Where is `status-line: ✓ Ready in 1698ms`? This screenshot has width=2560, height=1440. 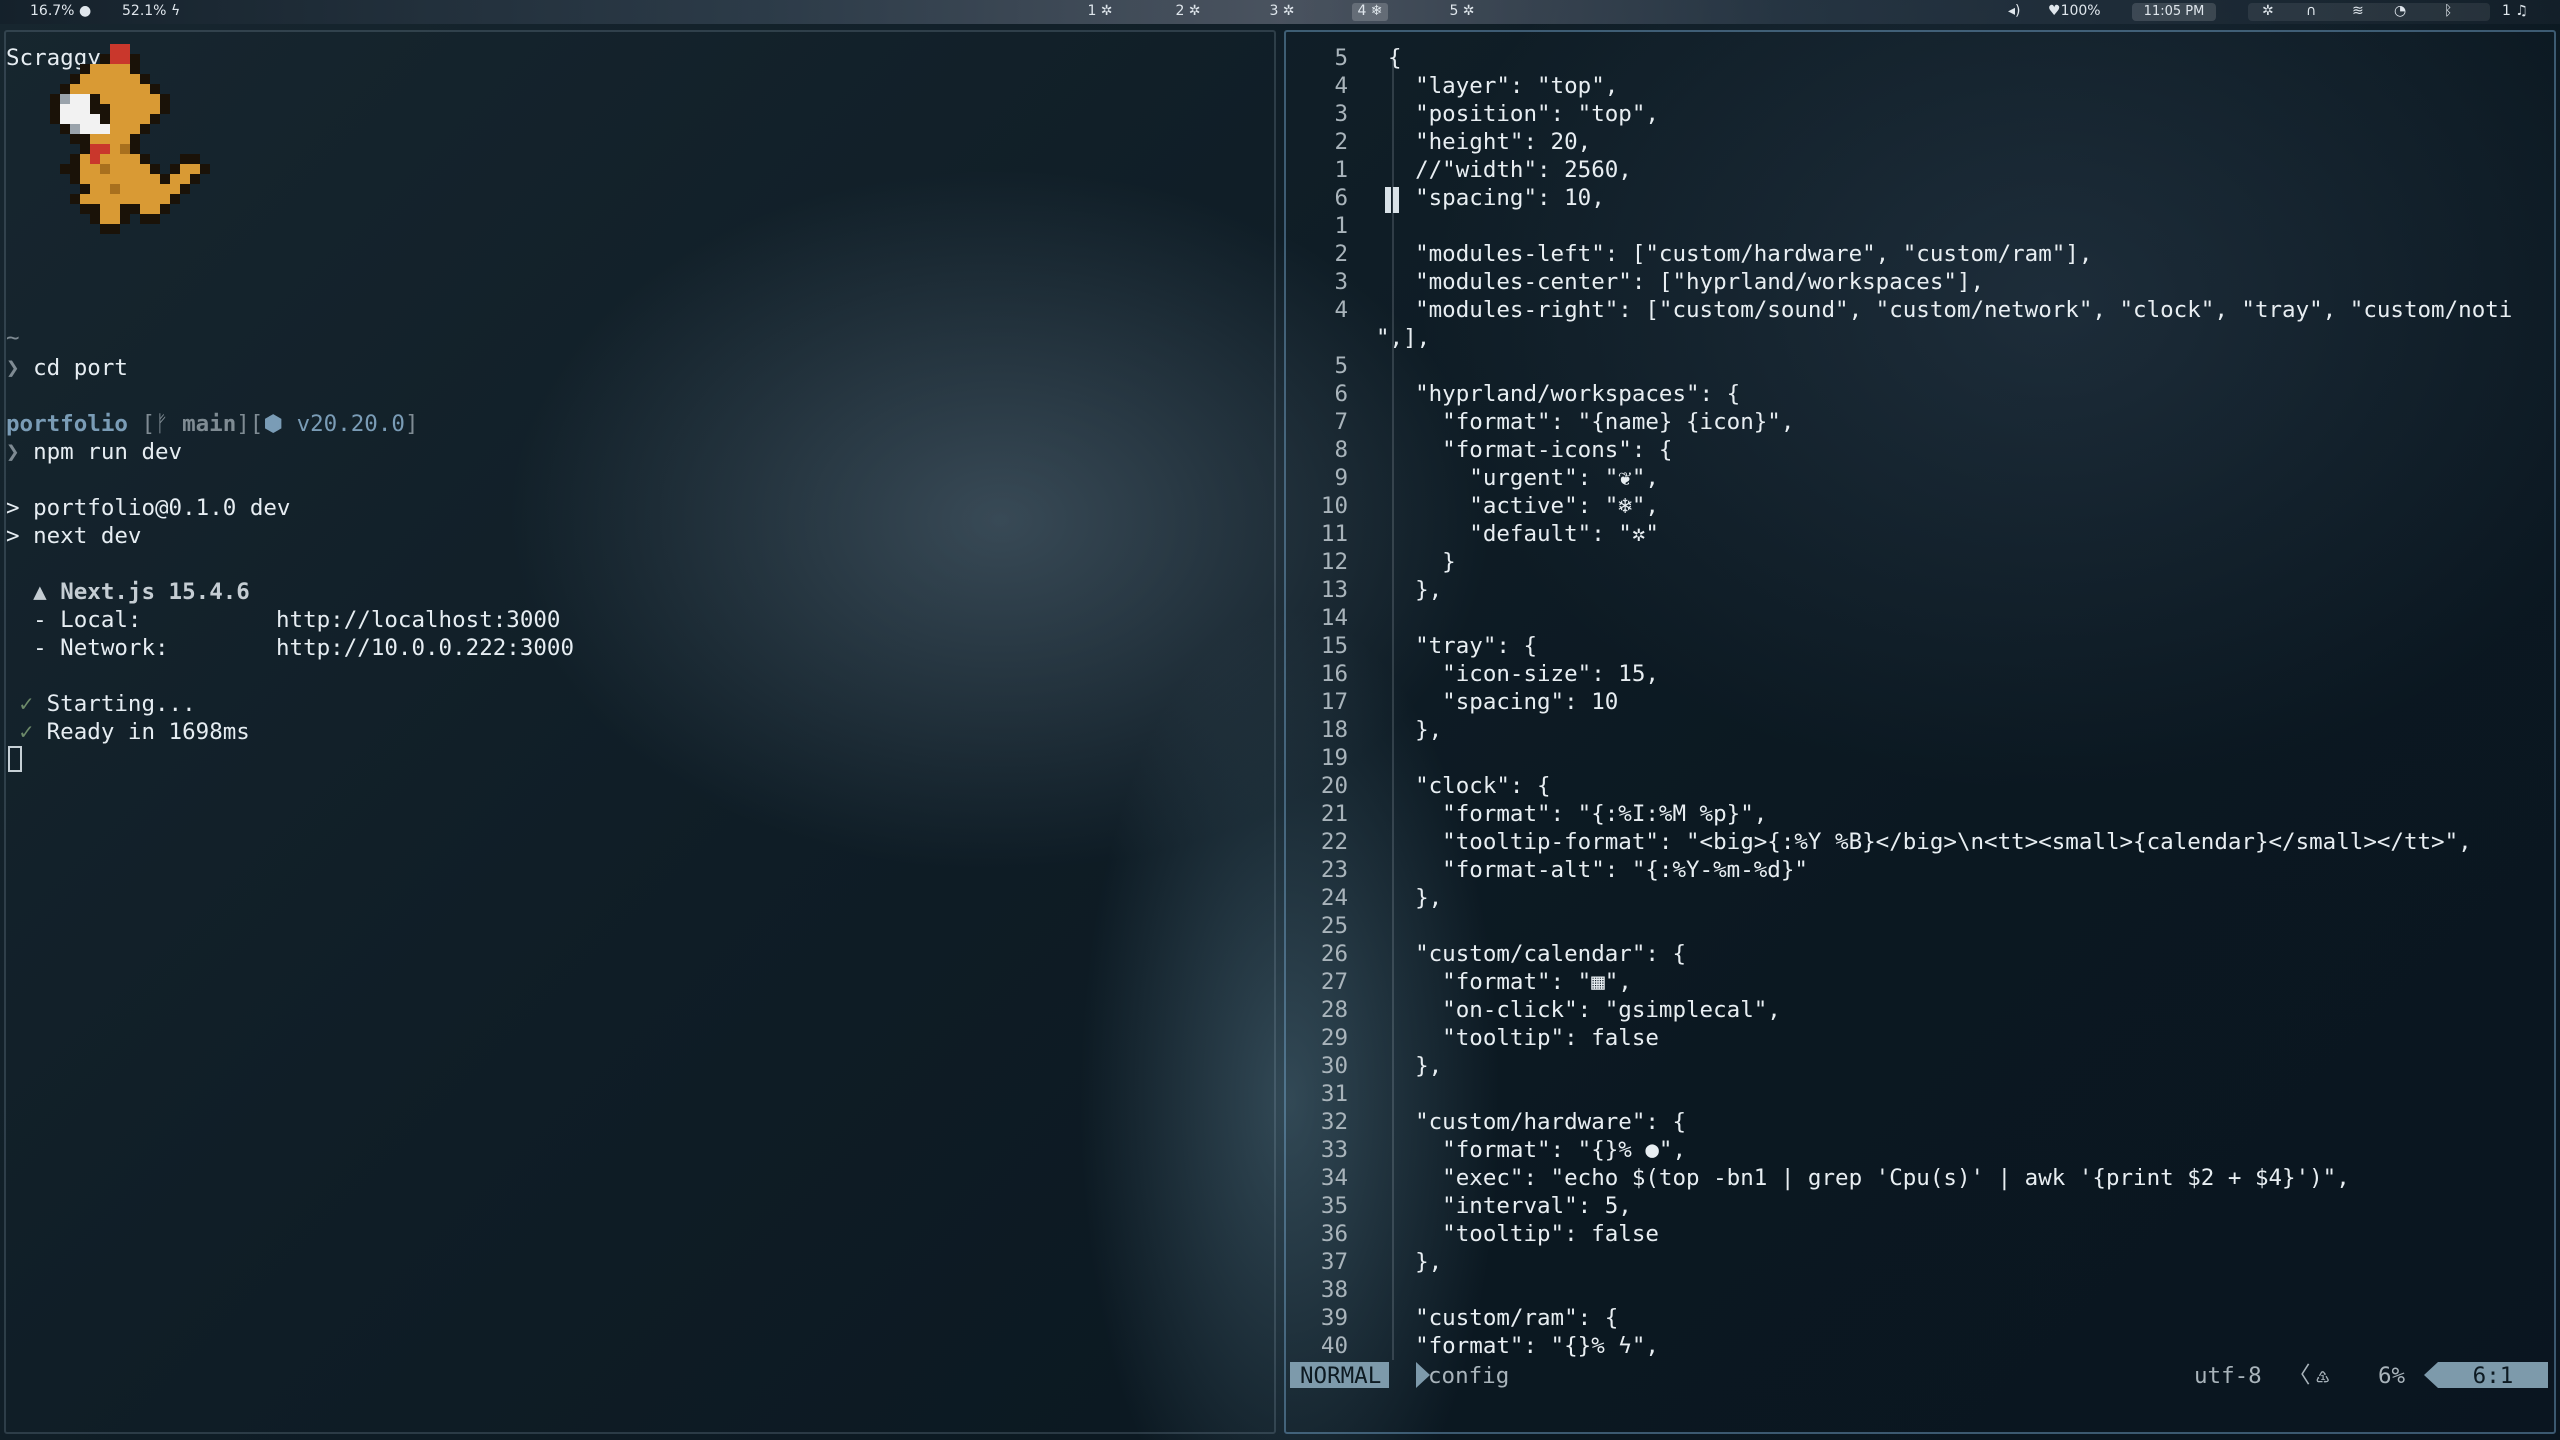 status-line: ✓ Ready in 1698ms is located at coordinates (134, 732).